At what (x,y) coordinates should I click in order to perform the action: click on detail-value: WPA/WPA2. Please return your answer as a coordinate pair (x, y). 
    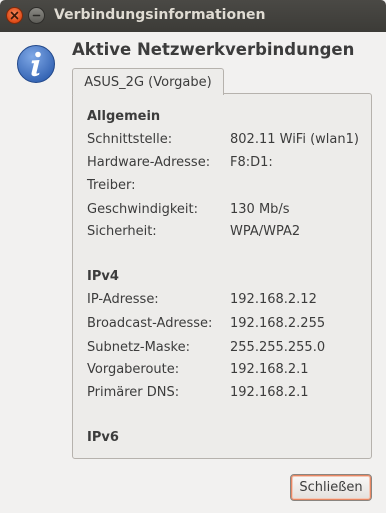
    Looking at the image, I should click on (265, 231).